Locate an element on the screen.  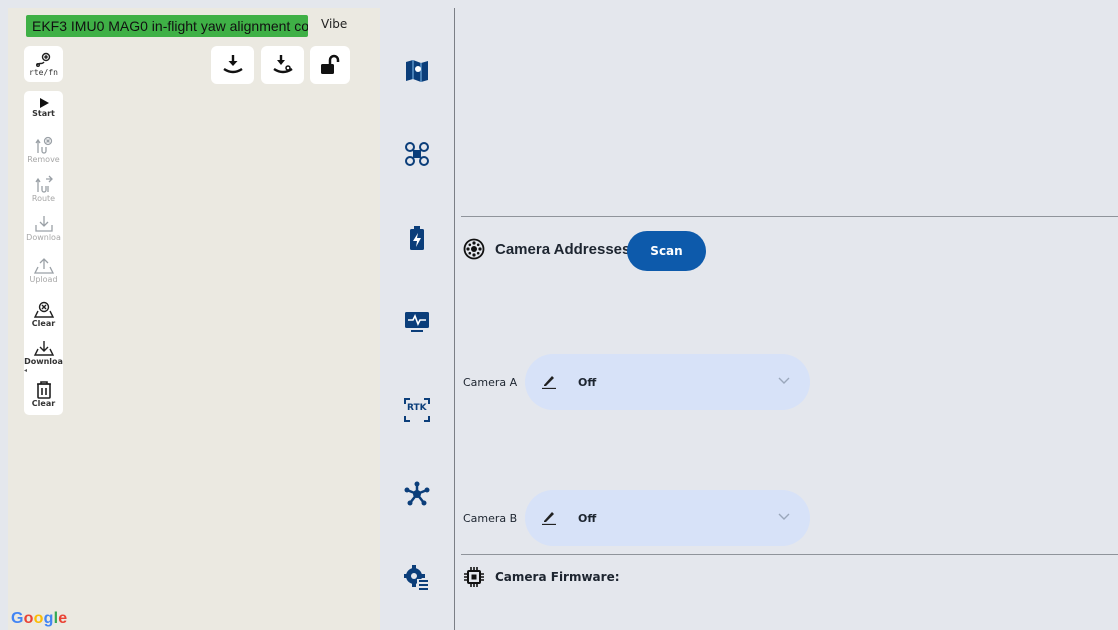
nav-map is located at coordinates (417, 71).